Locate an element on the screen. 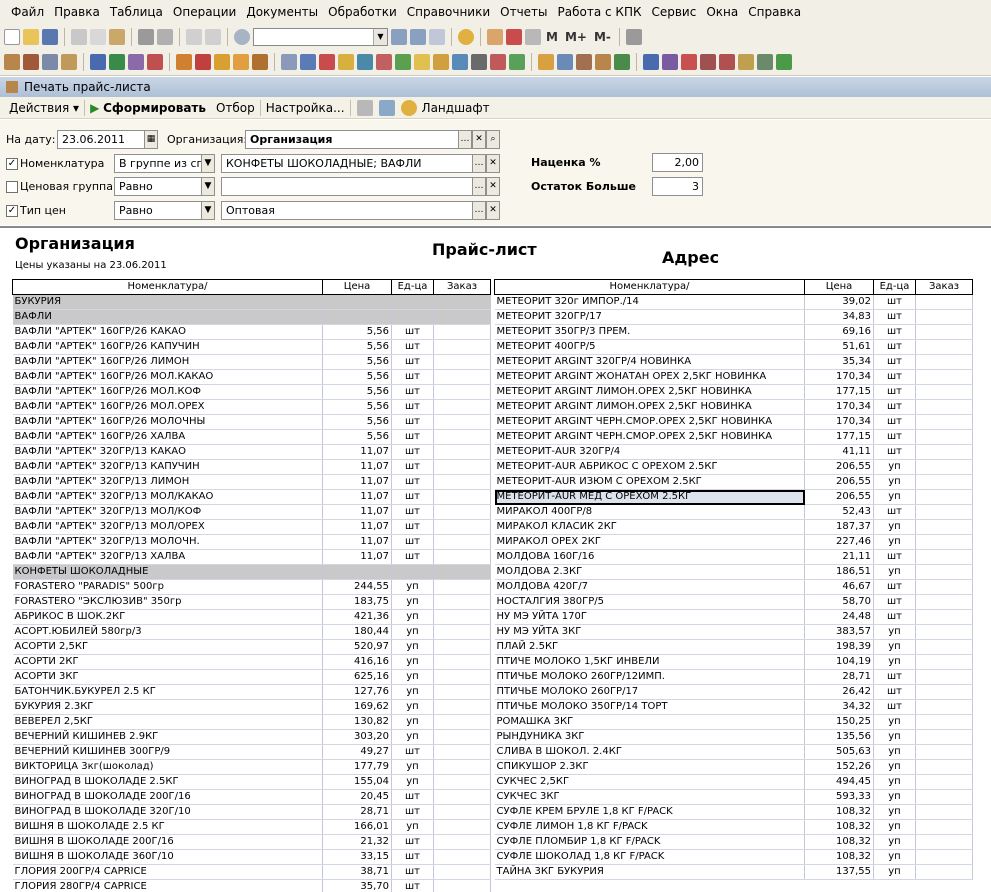 This screenshot has height=892, width=991. menu-item: Правка is located at coordinates (77, 12).